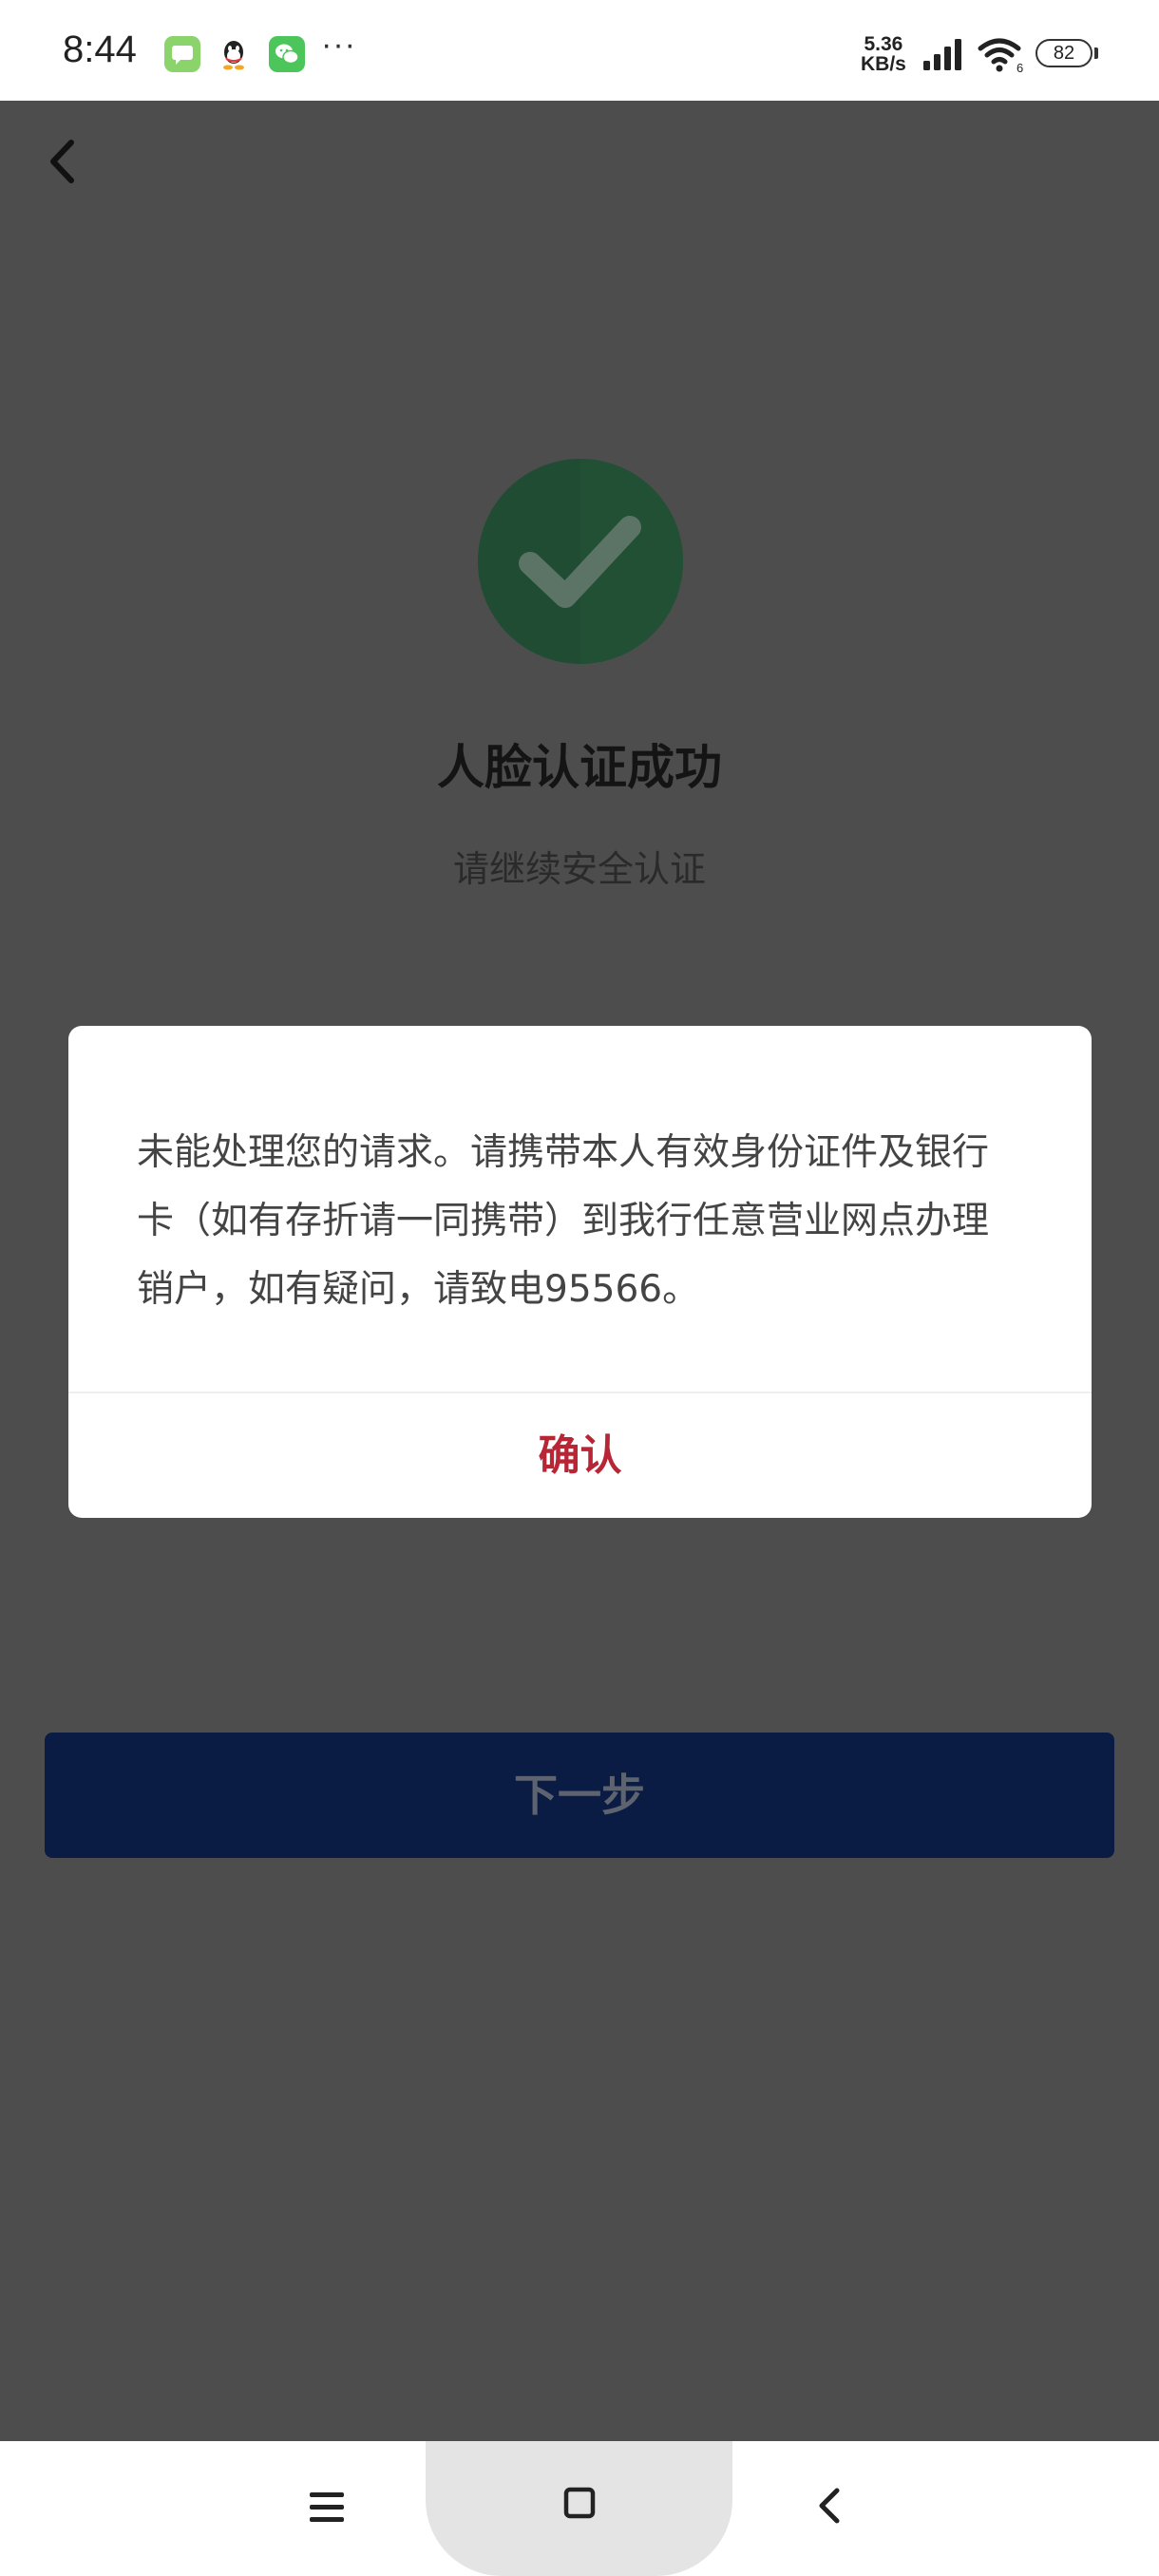 The image size is (1159, 2576). What do you see at coordinates (100, 49) in the screenshot?
I see `status-time: 8:44` at bounding box center [100, 49].